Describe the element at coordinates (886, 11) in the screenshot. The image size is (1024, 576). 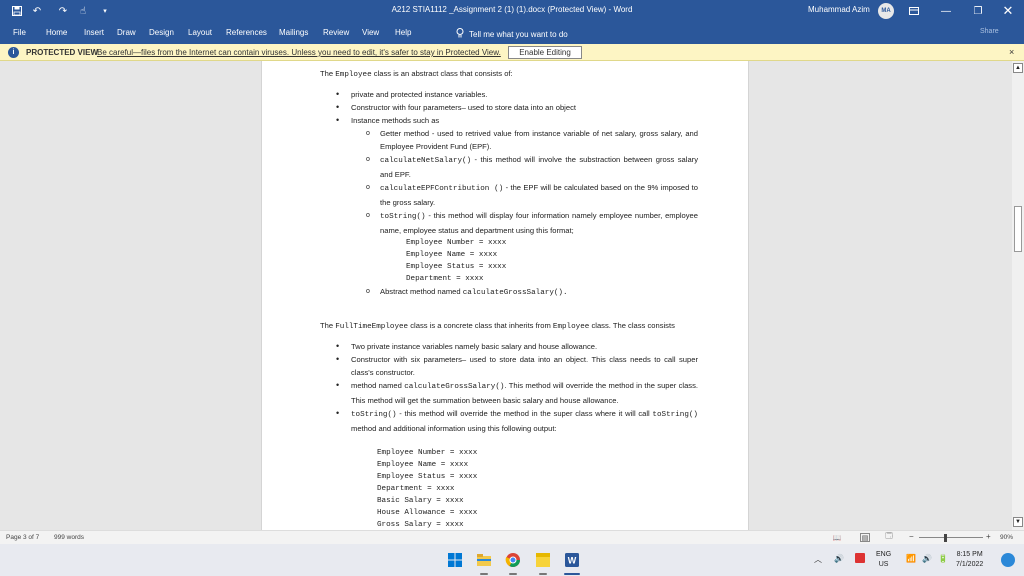
I see `avatar: MA` at that location.